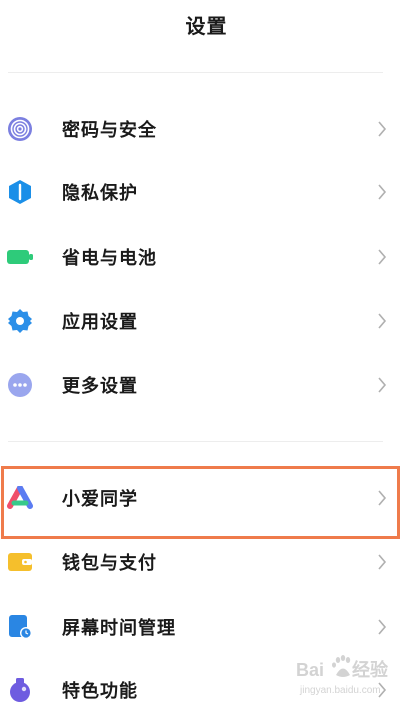 The width and height of the screenshot is (413, 715). Describe the element at coordinates (100, 691) in the screenshot. I see `settings-item-label: 特色功能` at that location.